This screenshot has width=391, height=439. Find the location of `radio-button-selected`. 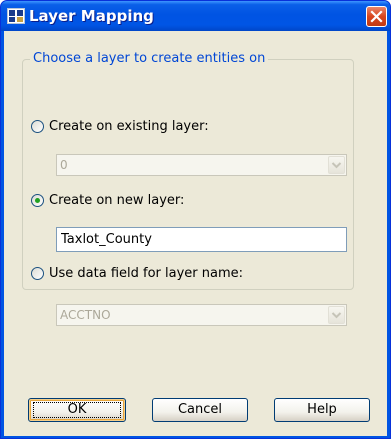

radio-button-selected is located at coordinates (37, 200).